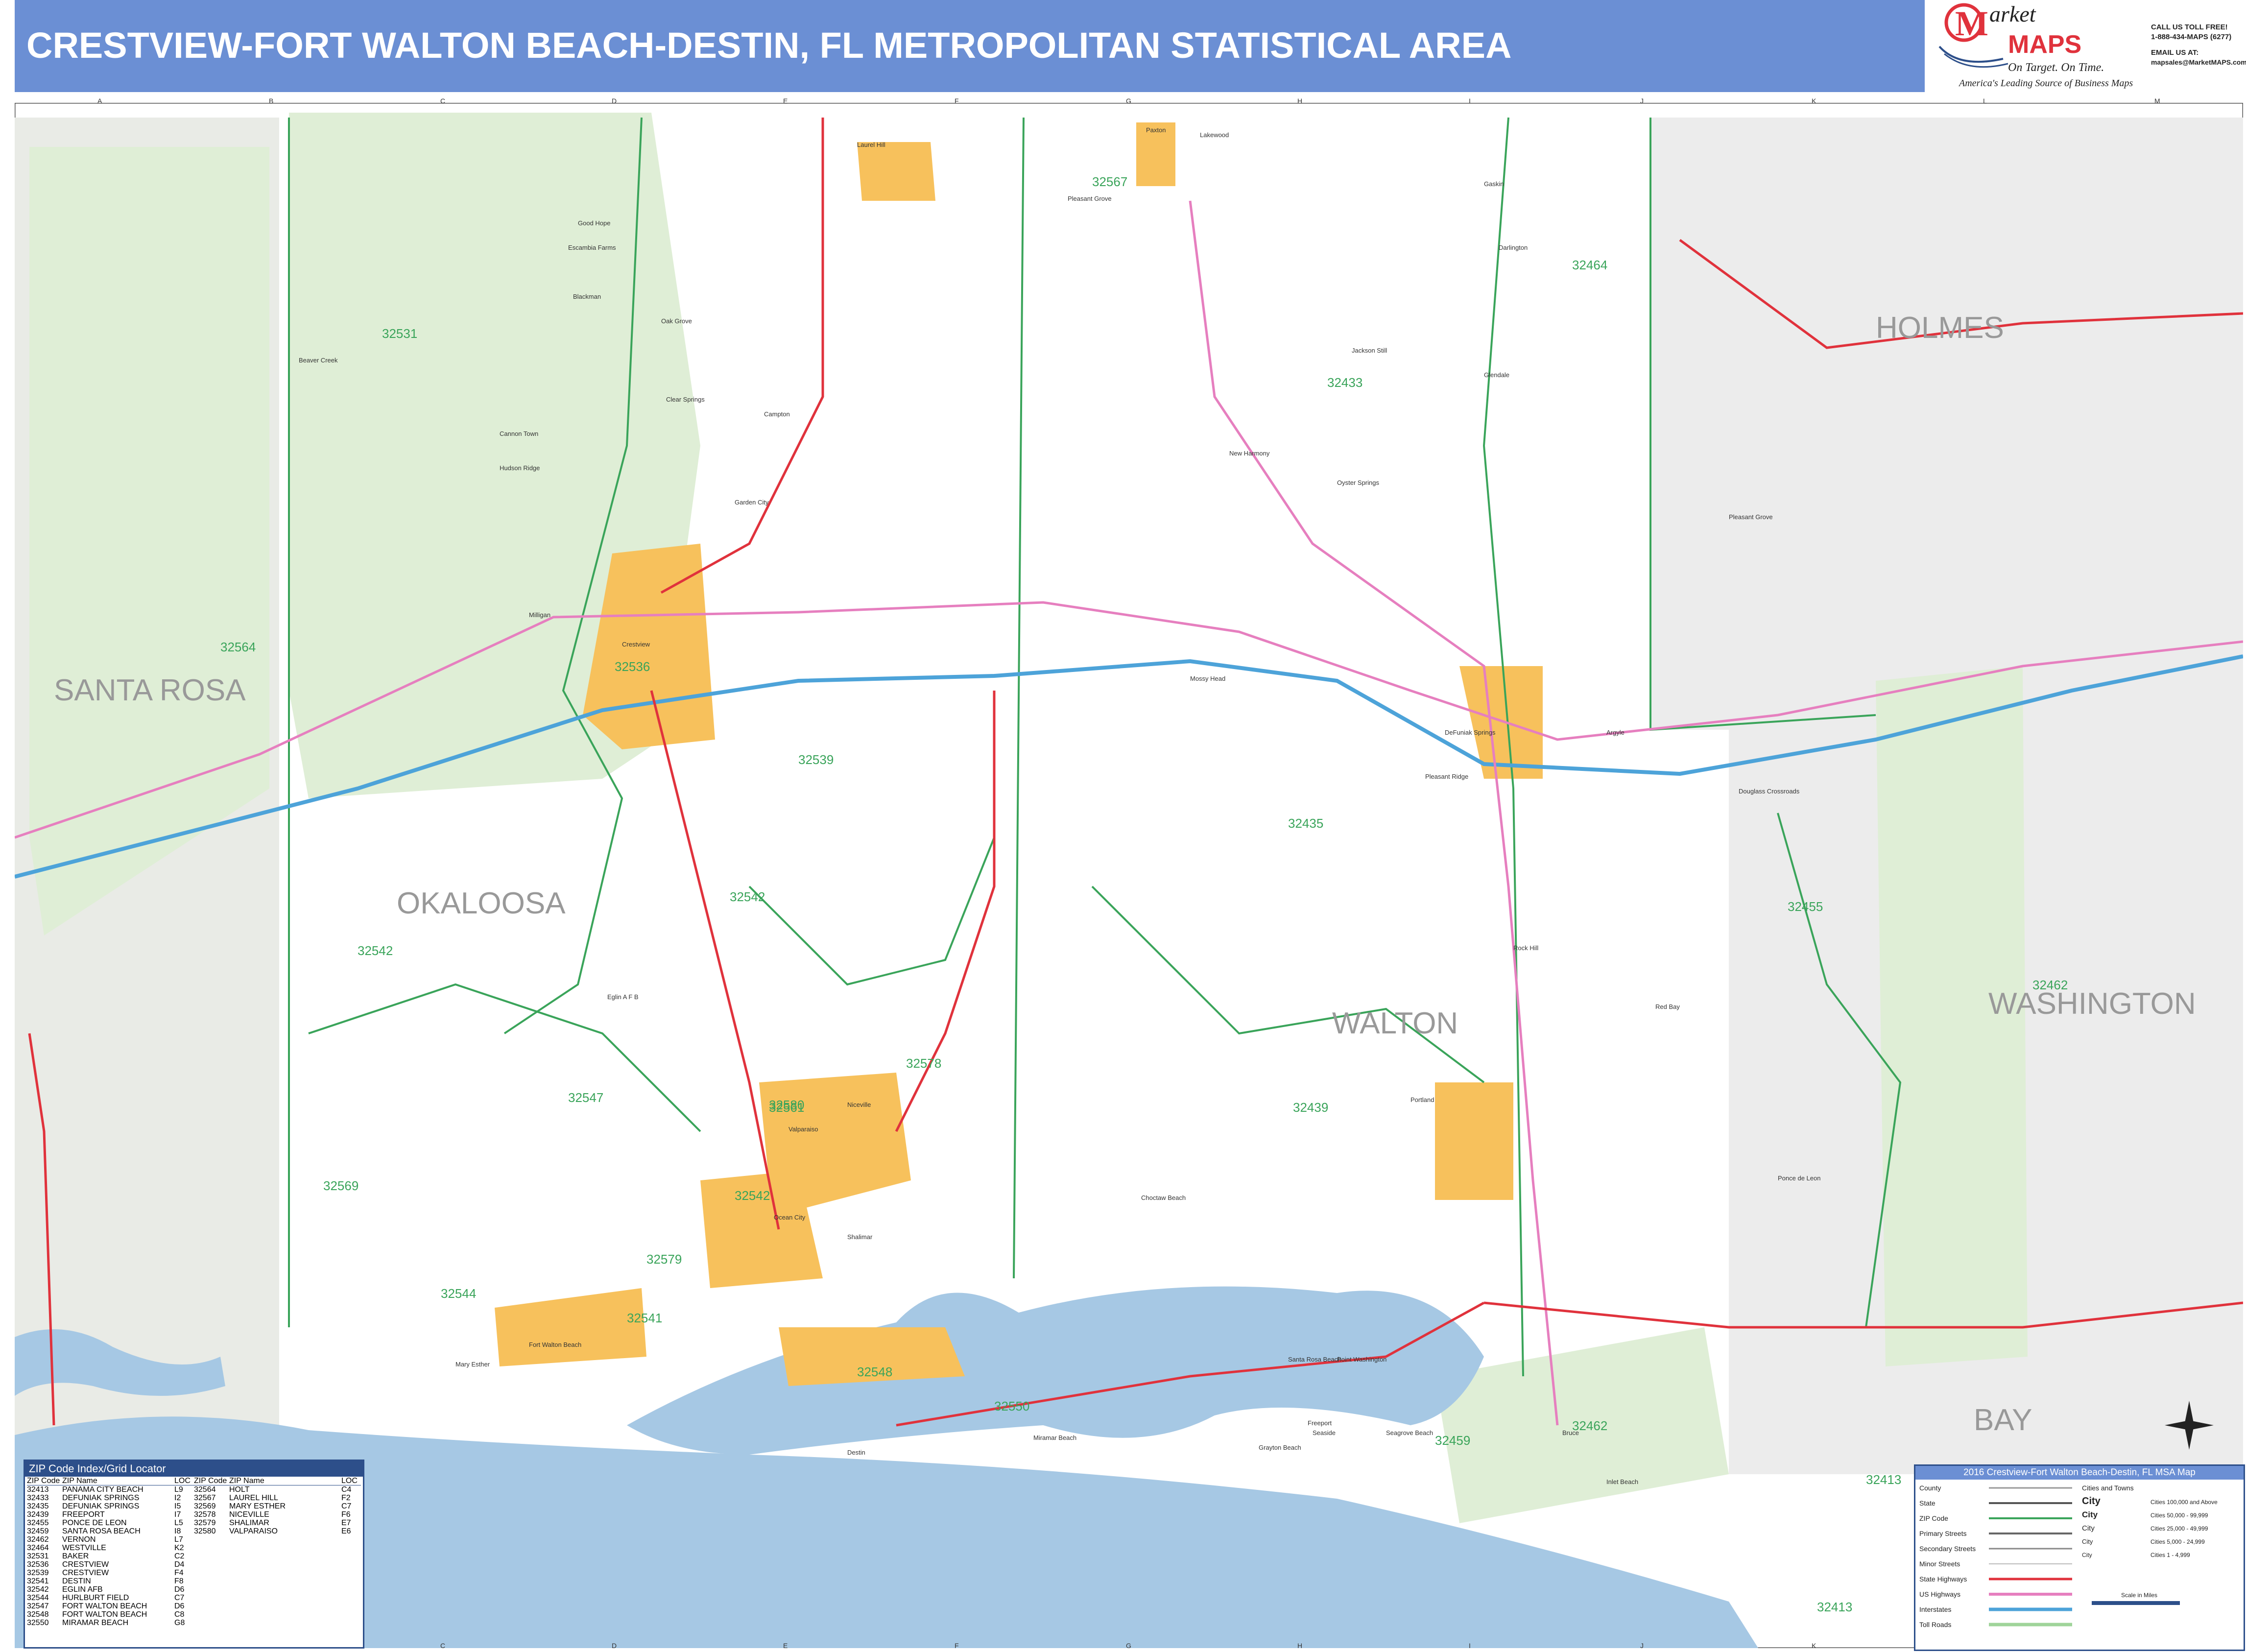 The image size is (2246, 1652). I want to click on logo-m: M, so click(1972, 23).